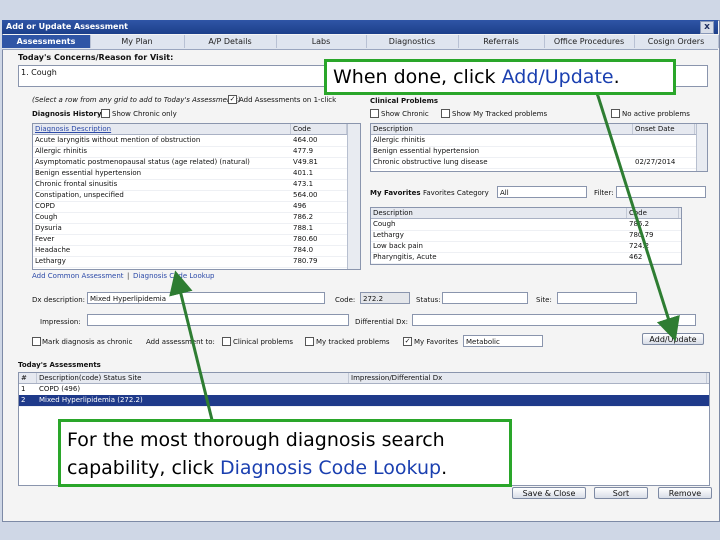 This screenshot has height=540, width=720. I want to click on callout-top-highlight: Add/Update, so click(557, 77).